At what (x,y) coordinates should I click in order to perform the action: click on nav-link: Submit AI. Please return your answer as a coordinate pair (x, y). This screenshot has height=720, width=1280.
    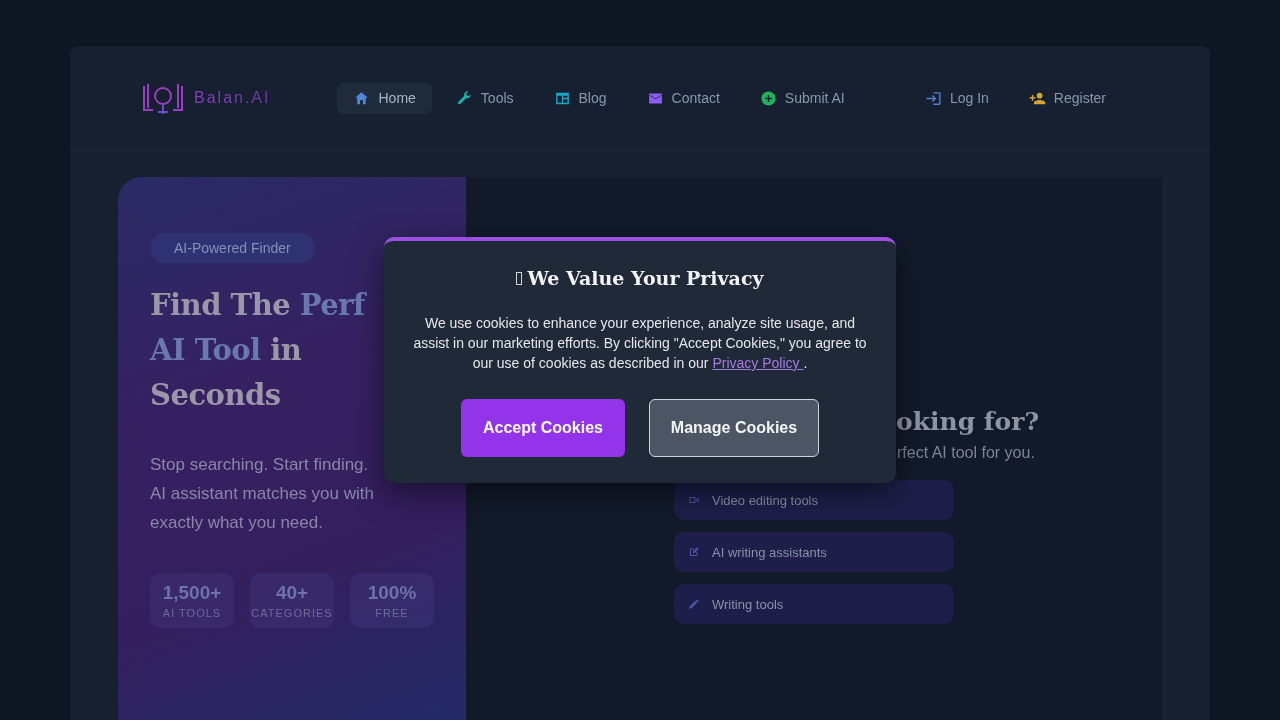
    Looking at the image, I should click on (802, 98).